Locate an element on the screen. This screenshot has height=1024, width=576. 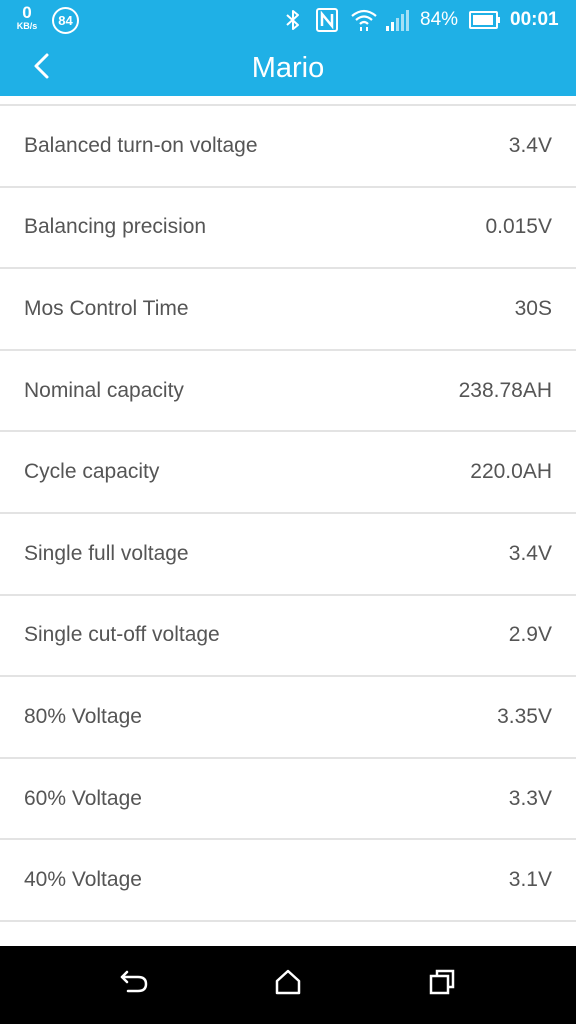
page-title: Mario is located at coordinates (288, 68).